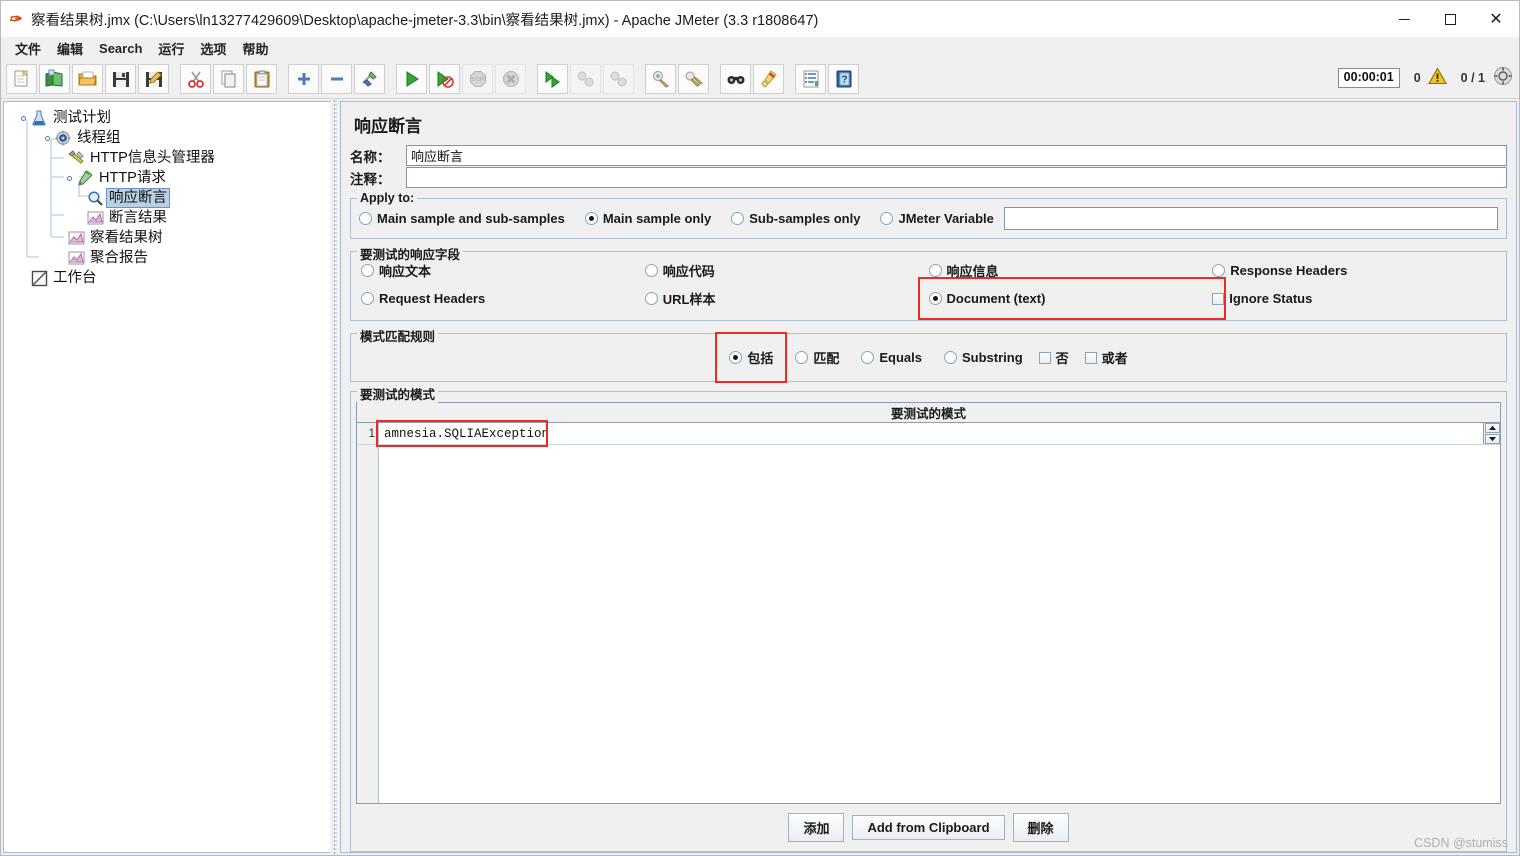 The image size is (1520, 856). What do you see at coordinates (1450, 19) in the screenshot?
I see `maximize-button` at bounding box center [1450, 19].